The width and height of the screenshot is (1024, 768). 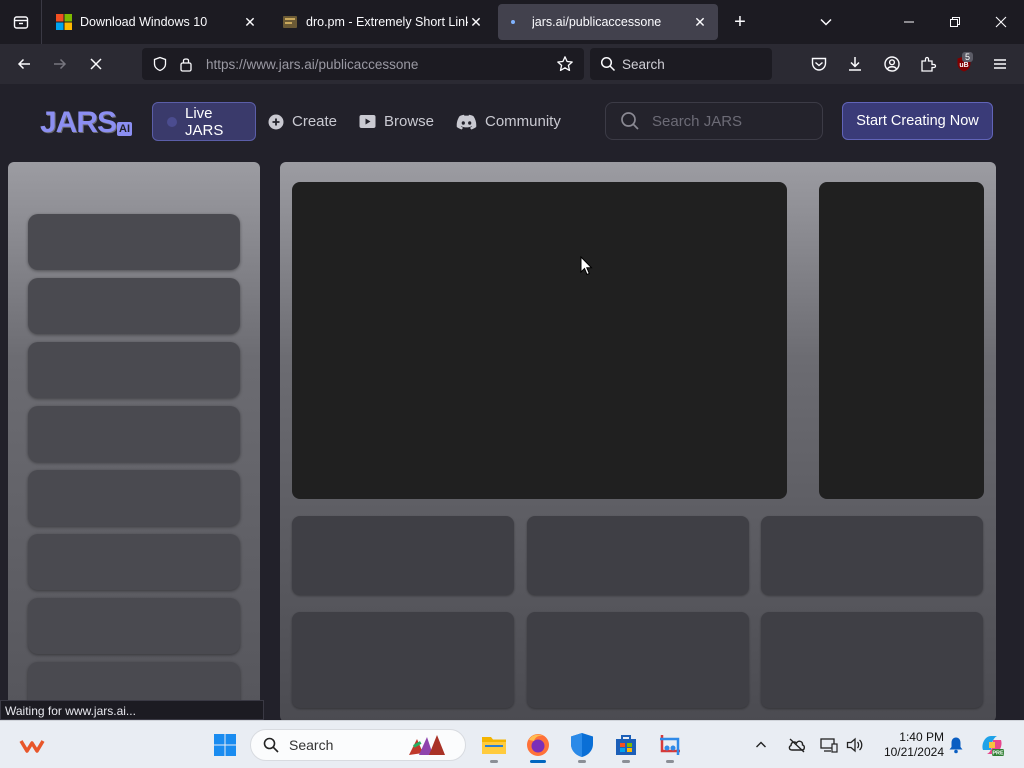 What do you see at coordinates (358, 745) in the screenshot?
I see `taskbar-search: Search` at bounding box center [358, 745].